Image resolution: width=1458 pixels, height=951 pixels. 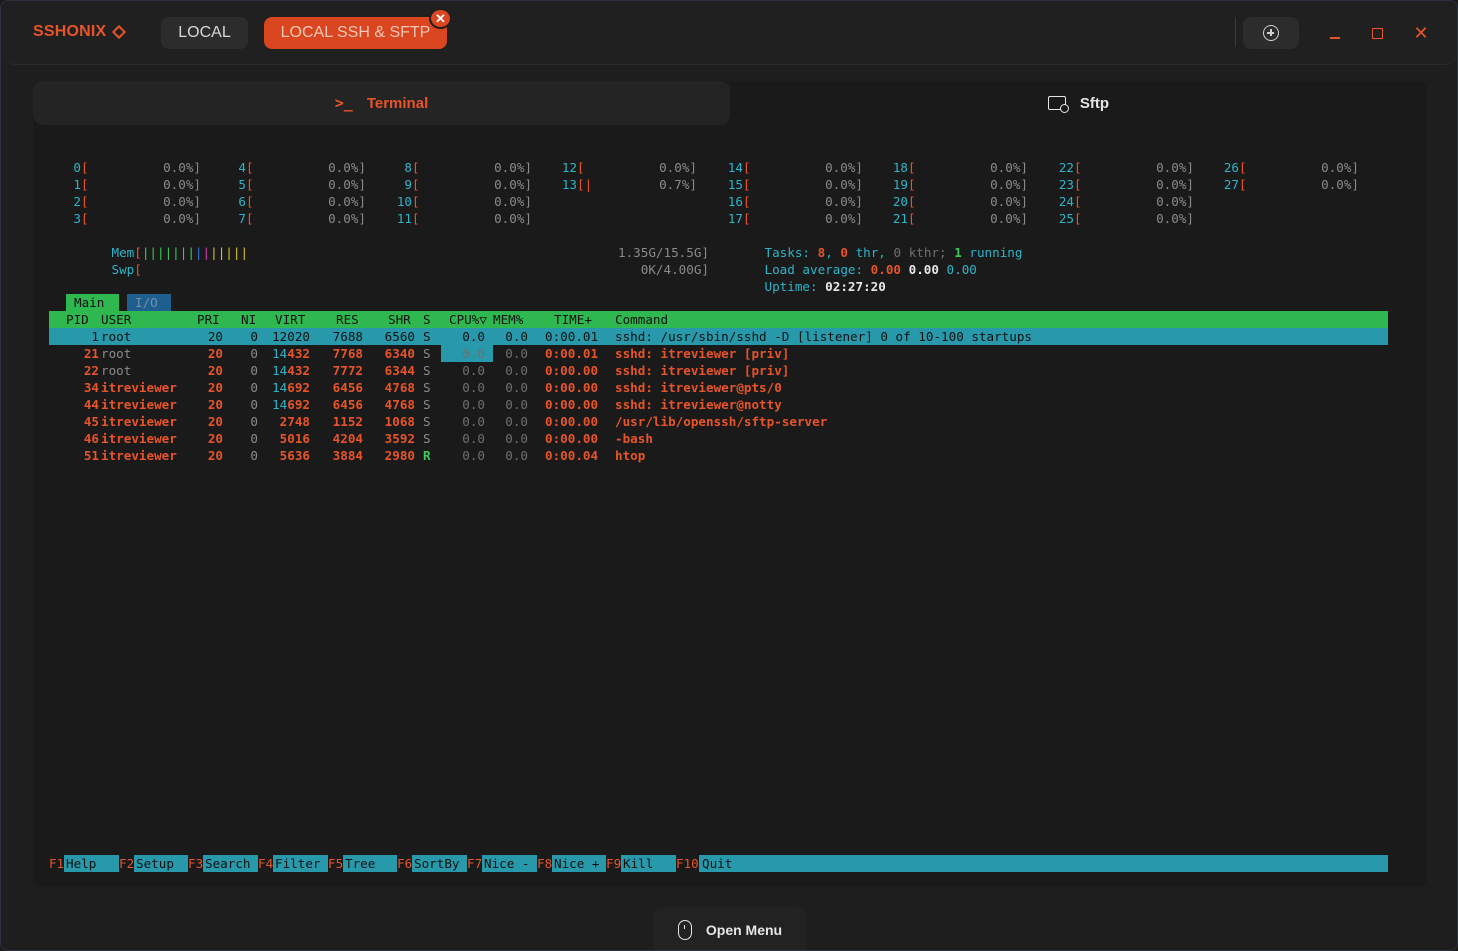 What do you see at coordinates (290, 319) in the screenshot?
I see `col-virt: VIRT` at bounding box center [290, 319].